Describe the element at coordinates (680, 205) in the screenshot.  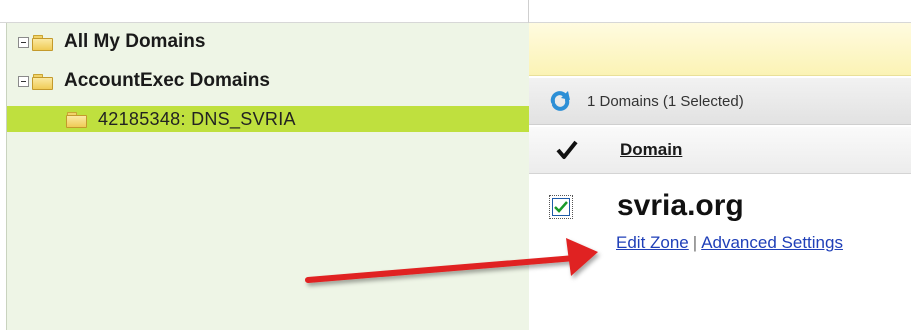
I see `domain-name: svria.org` at that location.